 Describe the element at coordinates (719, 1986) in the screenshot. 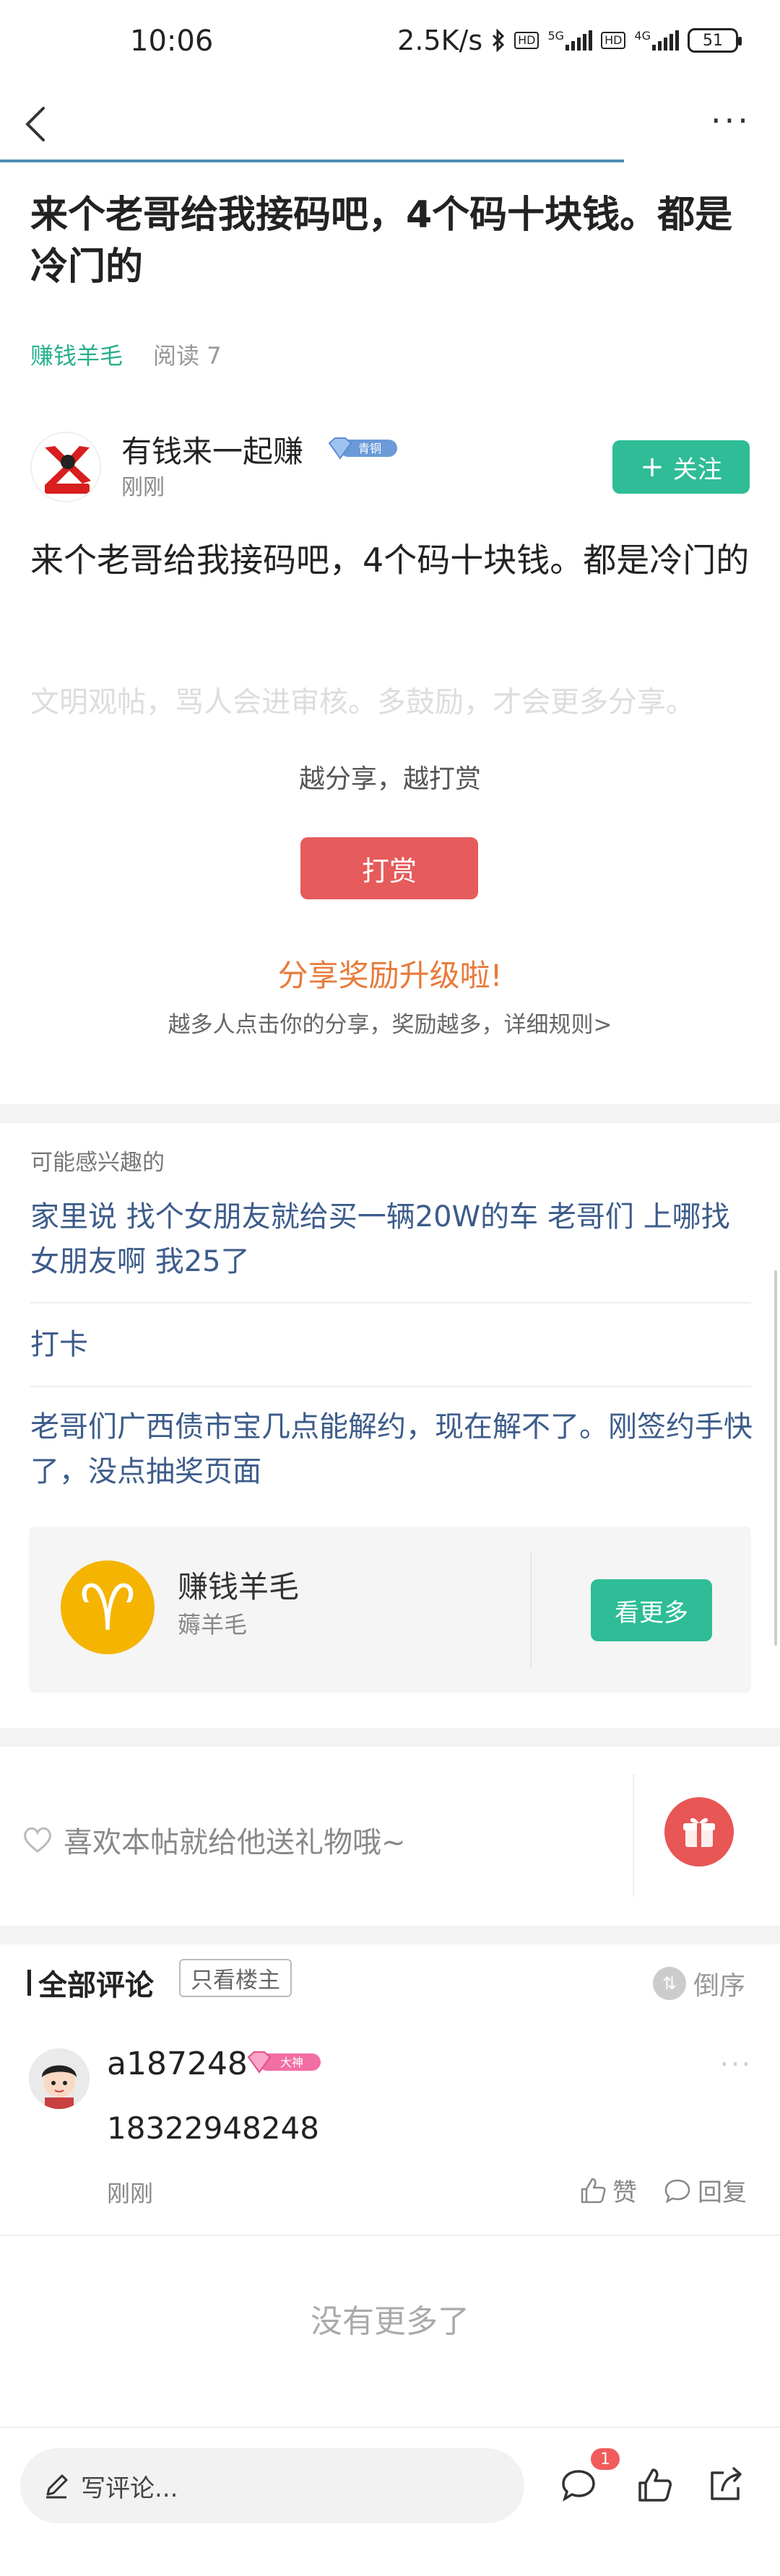

I see `reverse-label: 倒序` at that location.